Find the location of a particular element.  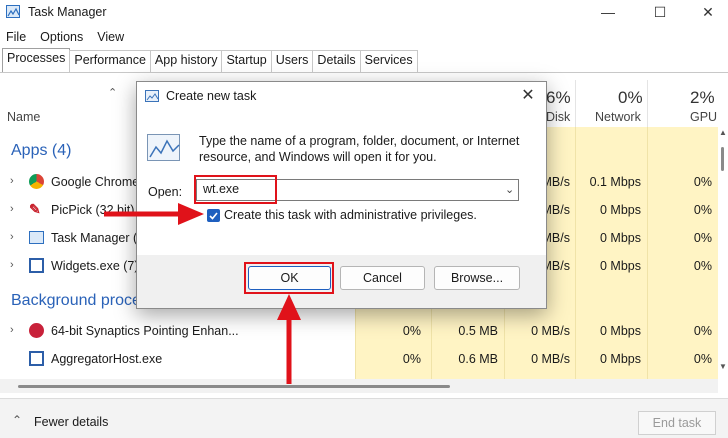

chevron-up-icon: ⌃ is located at coordinates (17, 420).